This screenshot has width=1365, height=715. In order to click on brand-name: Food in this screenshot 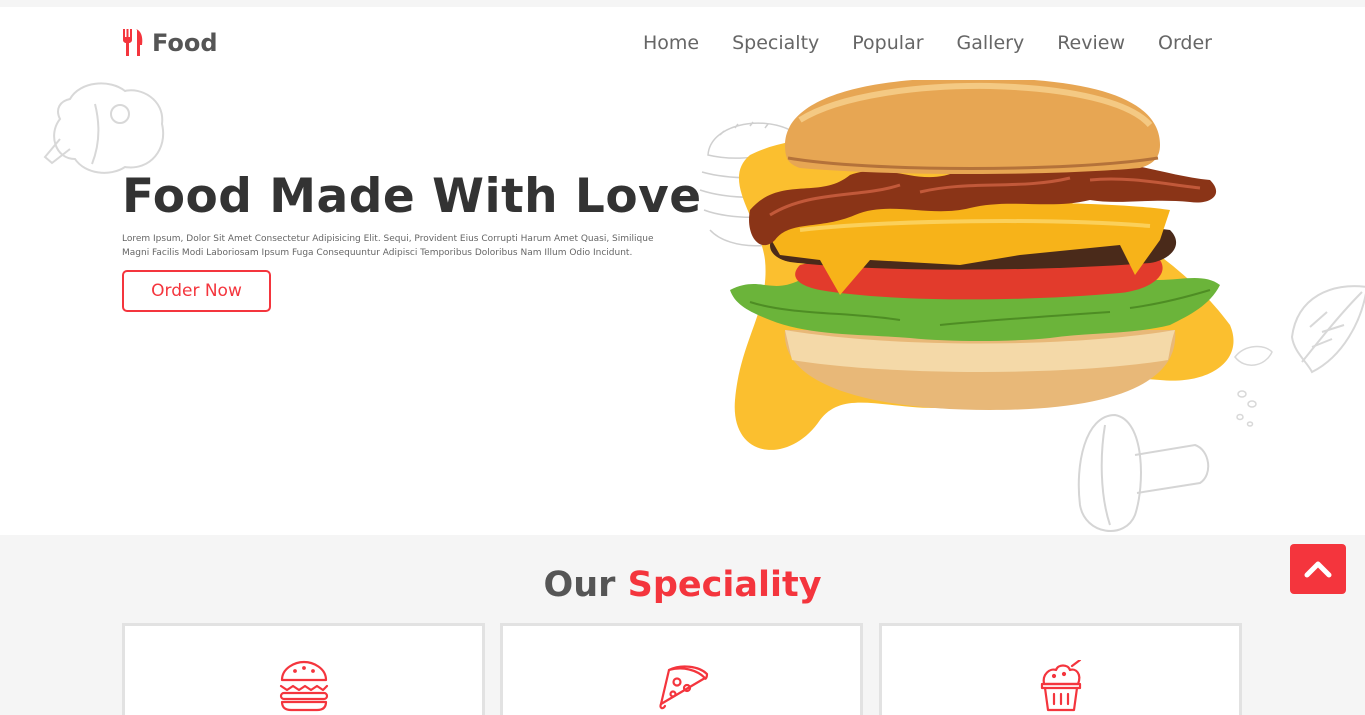, I will do `click(185, 43)`.